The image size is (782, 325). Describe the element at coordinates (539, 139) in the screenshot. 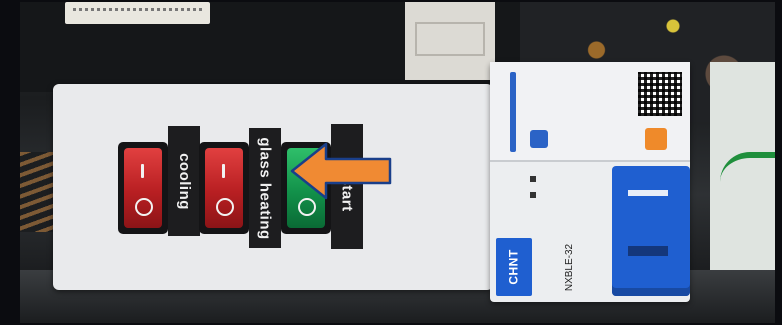

I see `breaker-test-button` at that location.